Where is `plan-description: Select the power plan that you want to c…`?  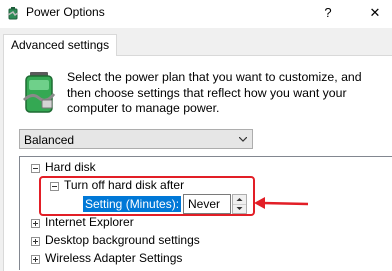 plan-description: Select the power plan that you want to c… is located at coordinates (214, 92).